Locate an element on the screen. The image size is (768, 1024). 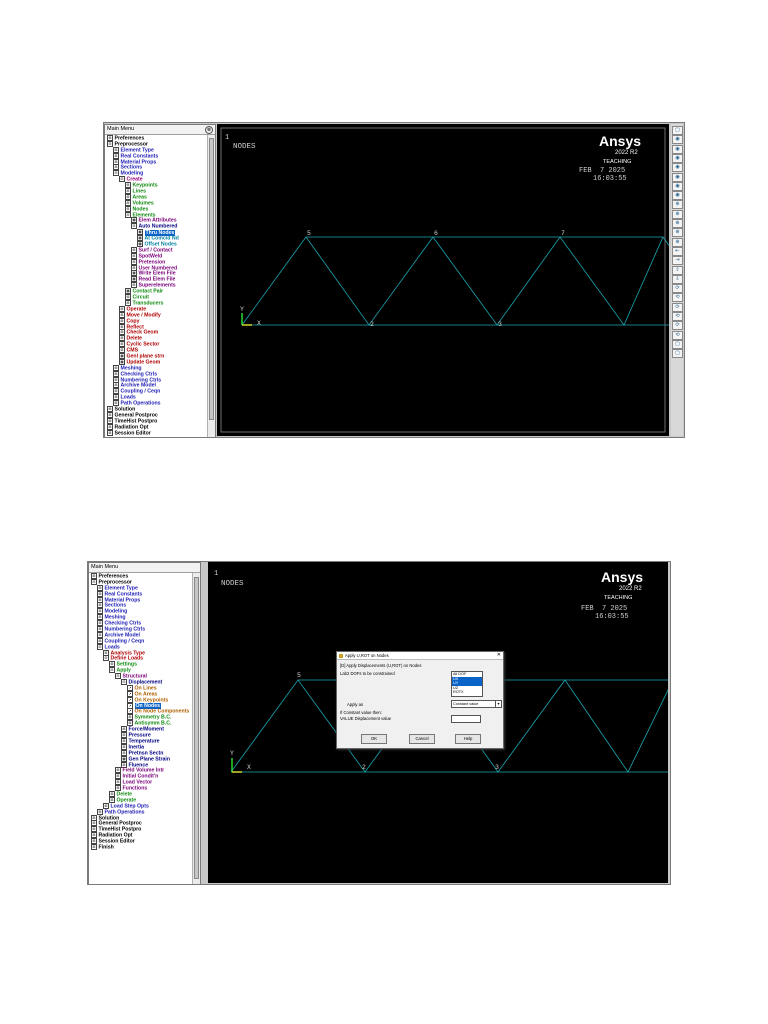
help-button: Help is located at coordinates (468, 739).